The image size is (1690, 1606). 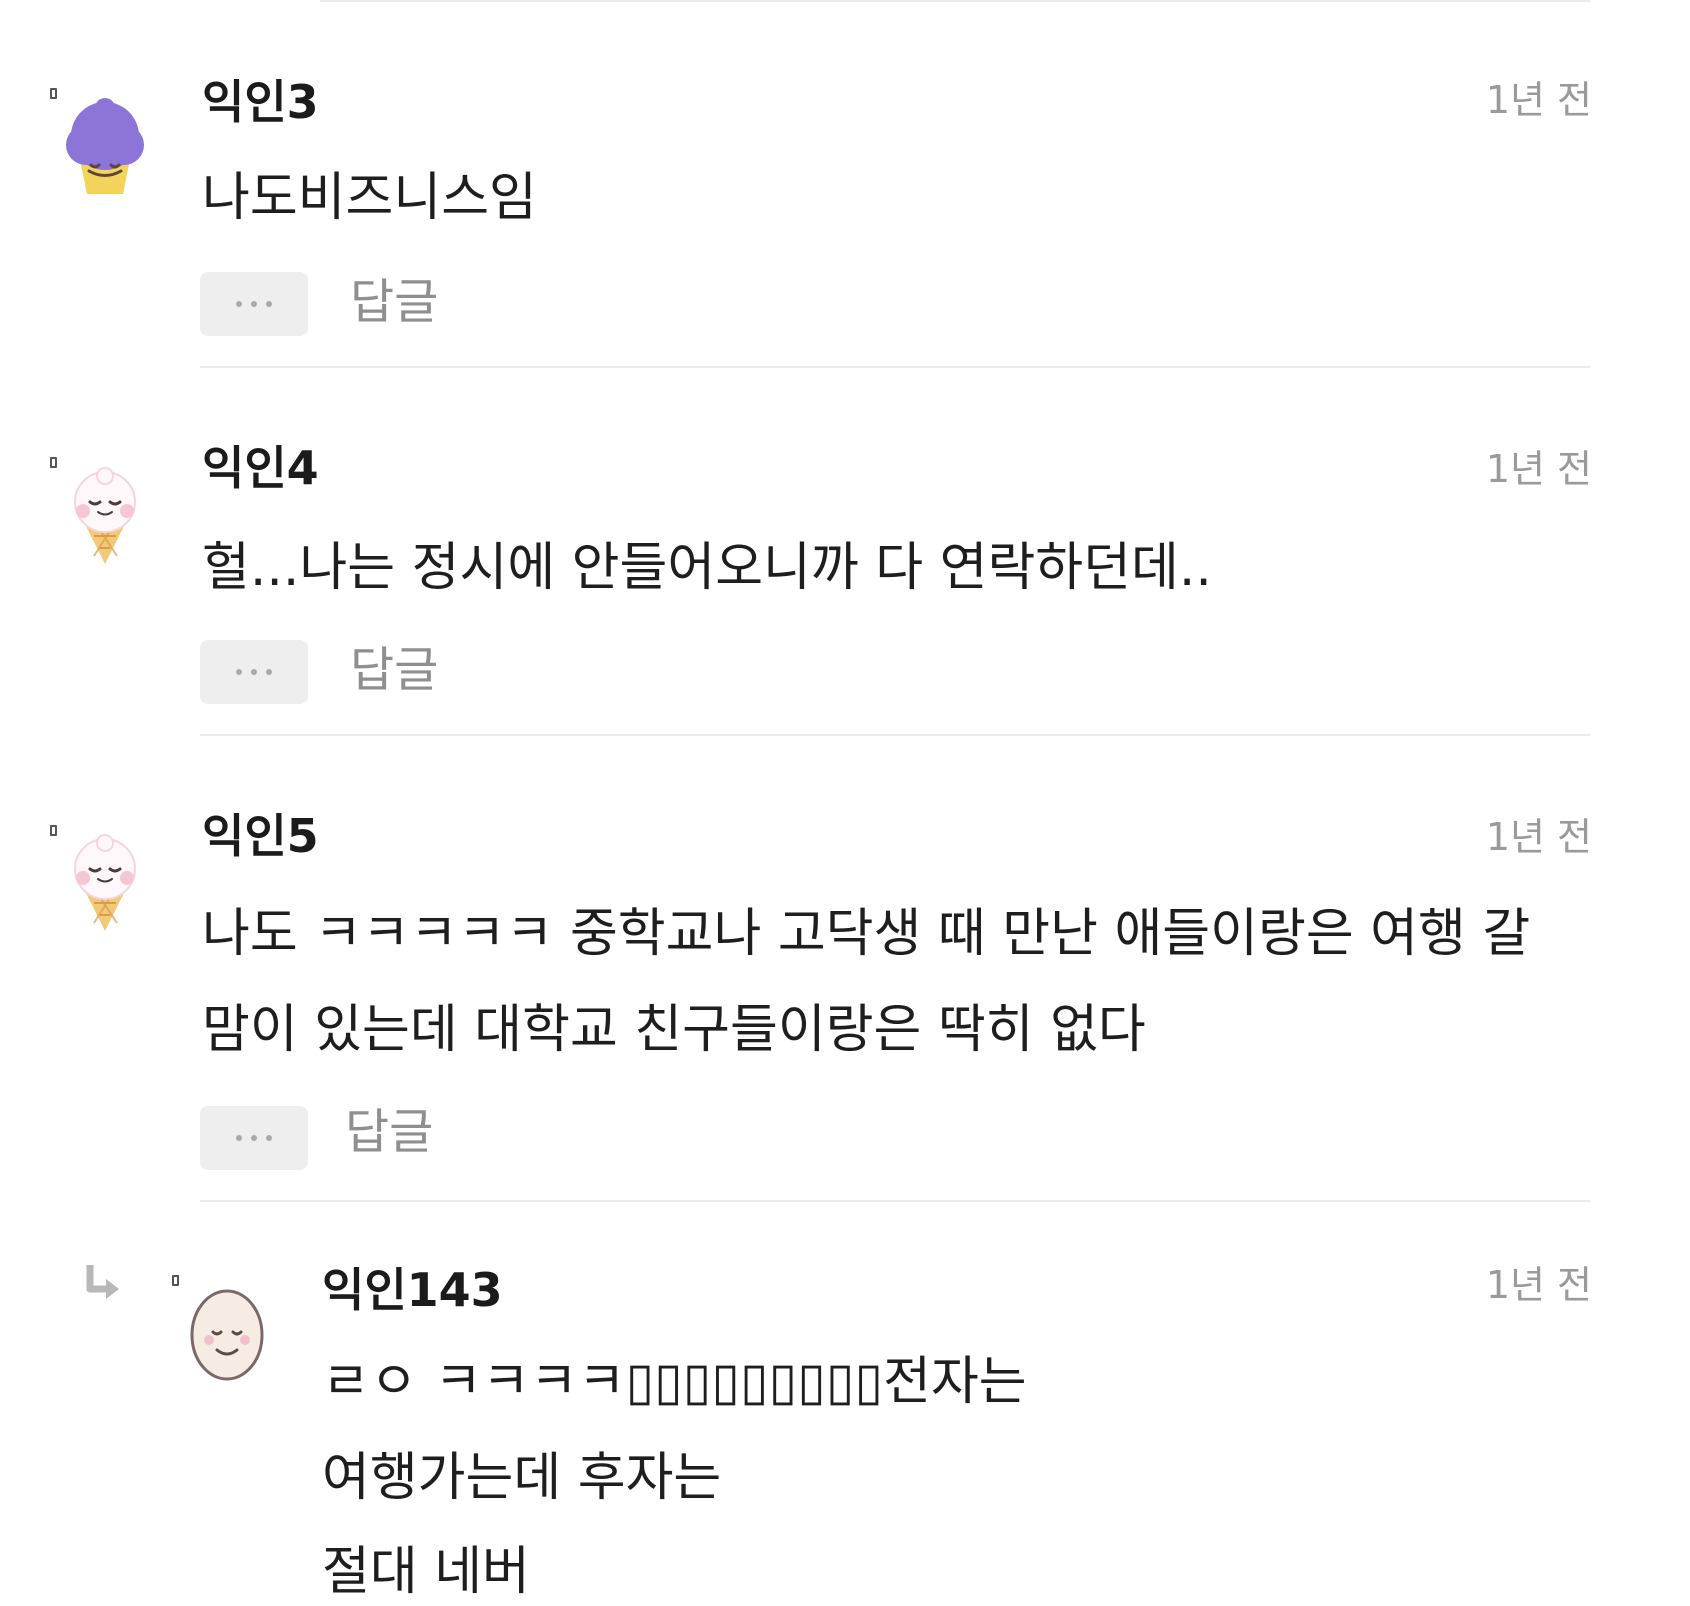 What do you see at coordinates (260, 468) in the screenshot?
I see `comment-author: 익인4` at bounding box center [260, 468].